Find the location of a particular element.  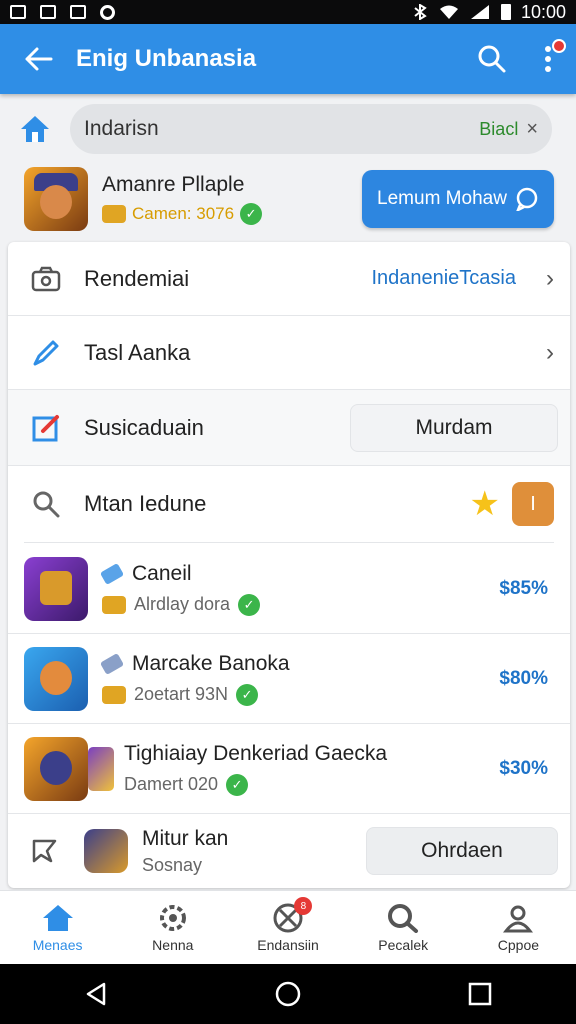

row-susicaduain: Susicaduain Murdam is located at coordinates (289, 428).